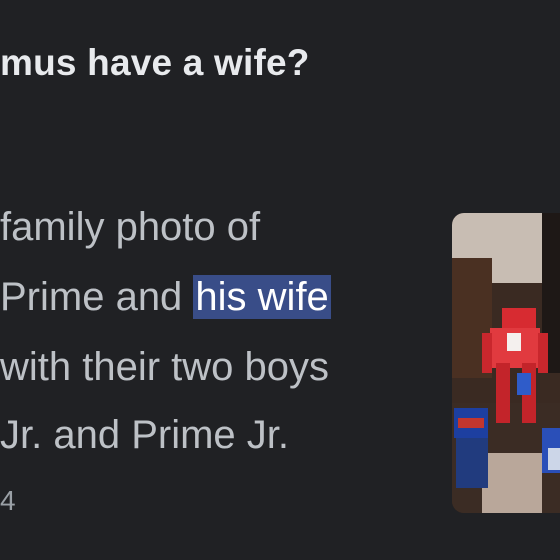  What do you see at coordinates (97, 297) in the screenshot?
I see `snippet-line-2-text: Prime and` at bounding box center [97, 297].